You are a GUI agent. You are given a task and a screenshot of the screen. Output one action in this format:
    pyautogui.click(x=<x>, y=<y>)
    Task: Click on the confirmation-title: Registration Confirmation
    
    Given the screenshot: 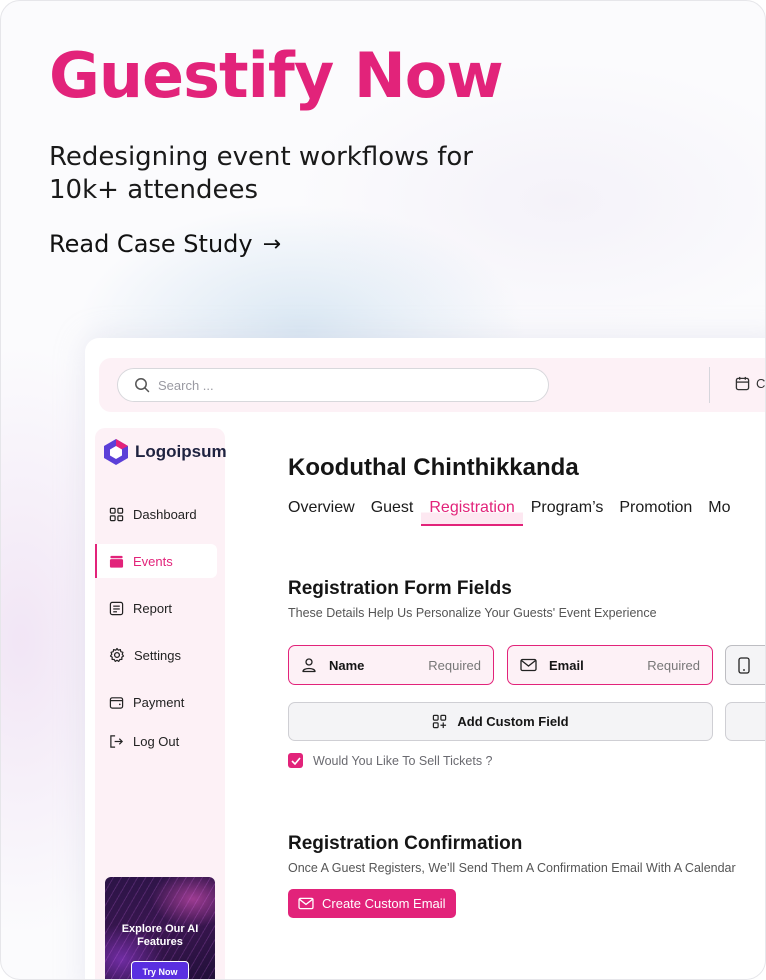 What is the action you would take?
    pyautogui.click(x=405, y=843)
    